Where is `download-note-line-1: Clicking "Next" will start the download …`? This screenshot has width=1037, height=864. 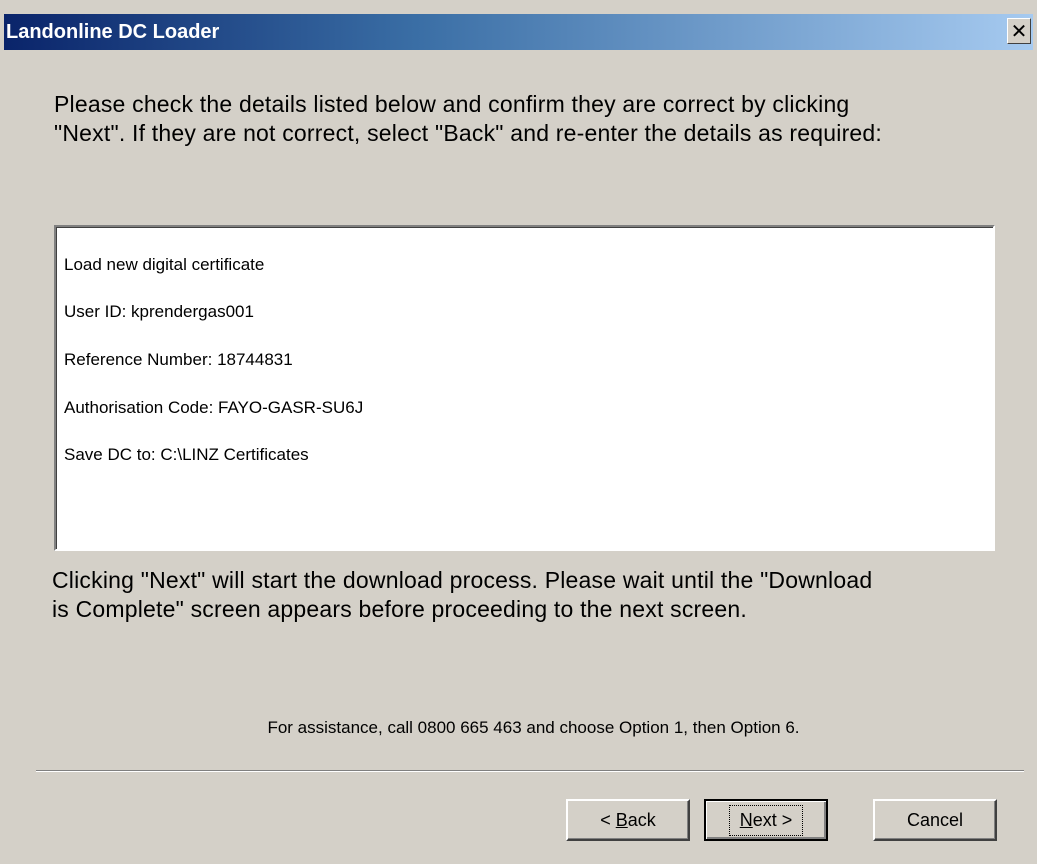
download-note-line-1: Clicking "Next" will start the download … is located at coordinates (462, 580).